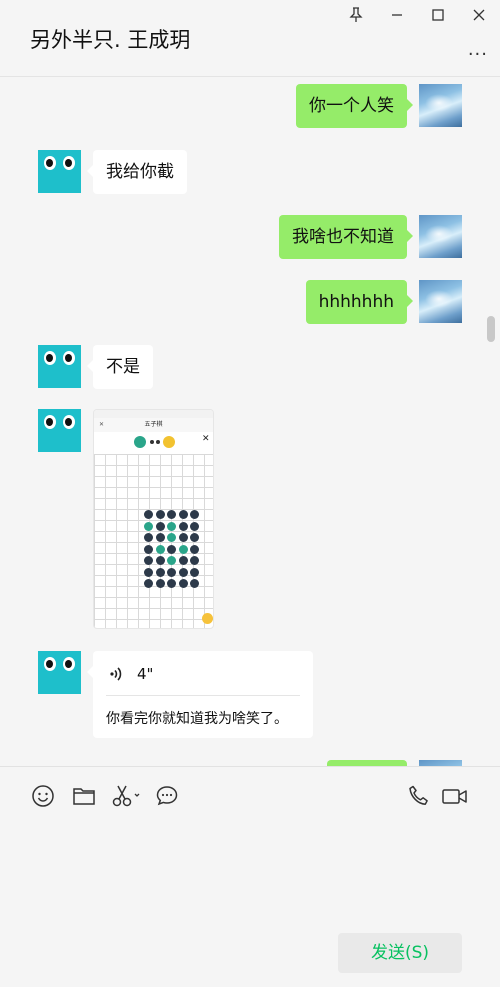 This screenshot has height=987, width=500. Describe the element at coordinates (250, 237) in the screenshot. I see `message-item: 我啥也不知道` at that location.